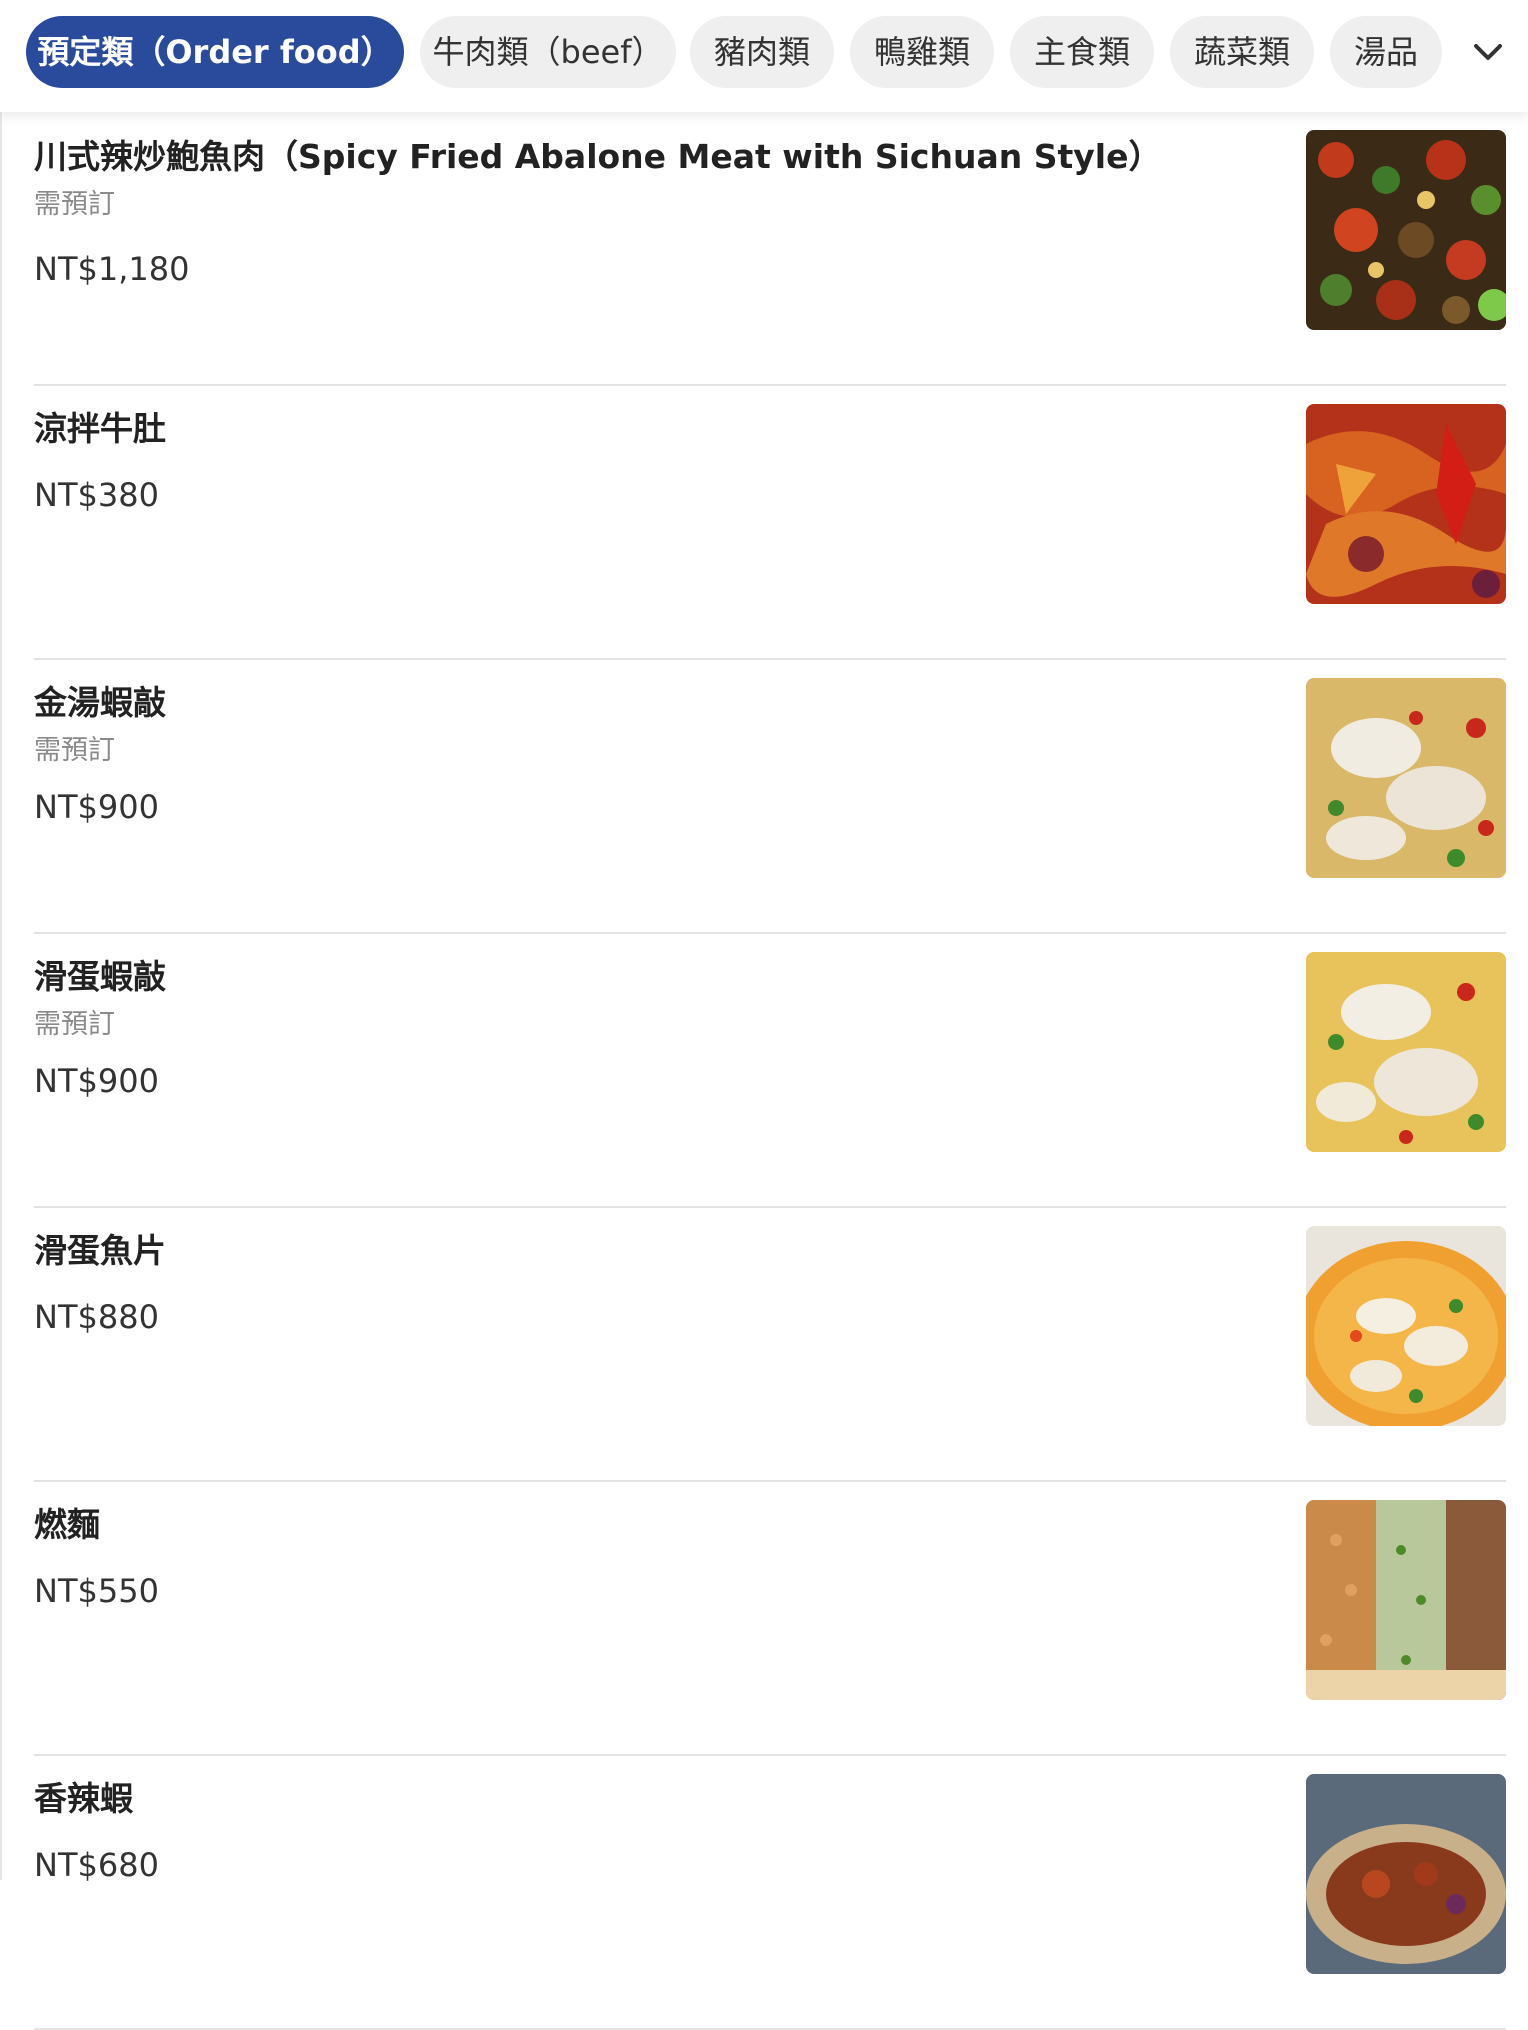 The image size is (1528, 2030). Describe the element at coordinates (1406, 1326) in the screenshot. I see `egg-fish-slice-photo` at that location.